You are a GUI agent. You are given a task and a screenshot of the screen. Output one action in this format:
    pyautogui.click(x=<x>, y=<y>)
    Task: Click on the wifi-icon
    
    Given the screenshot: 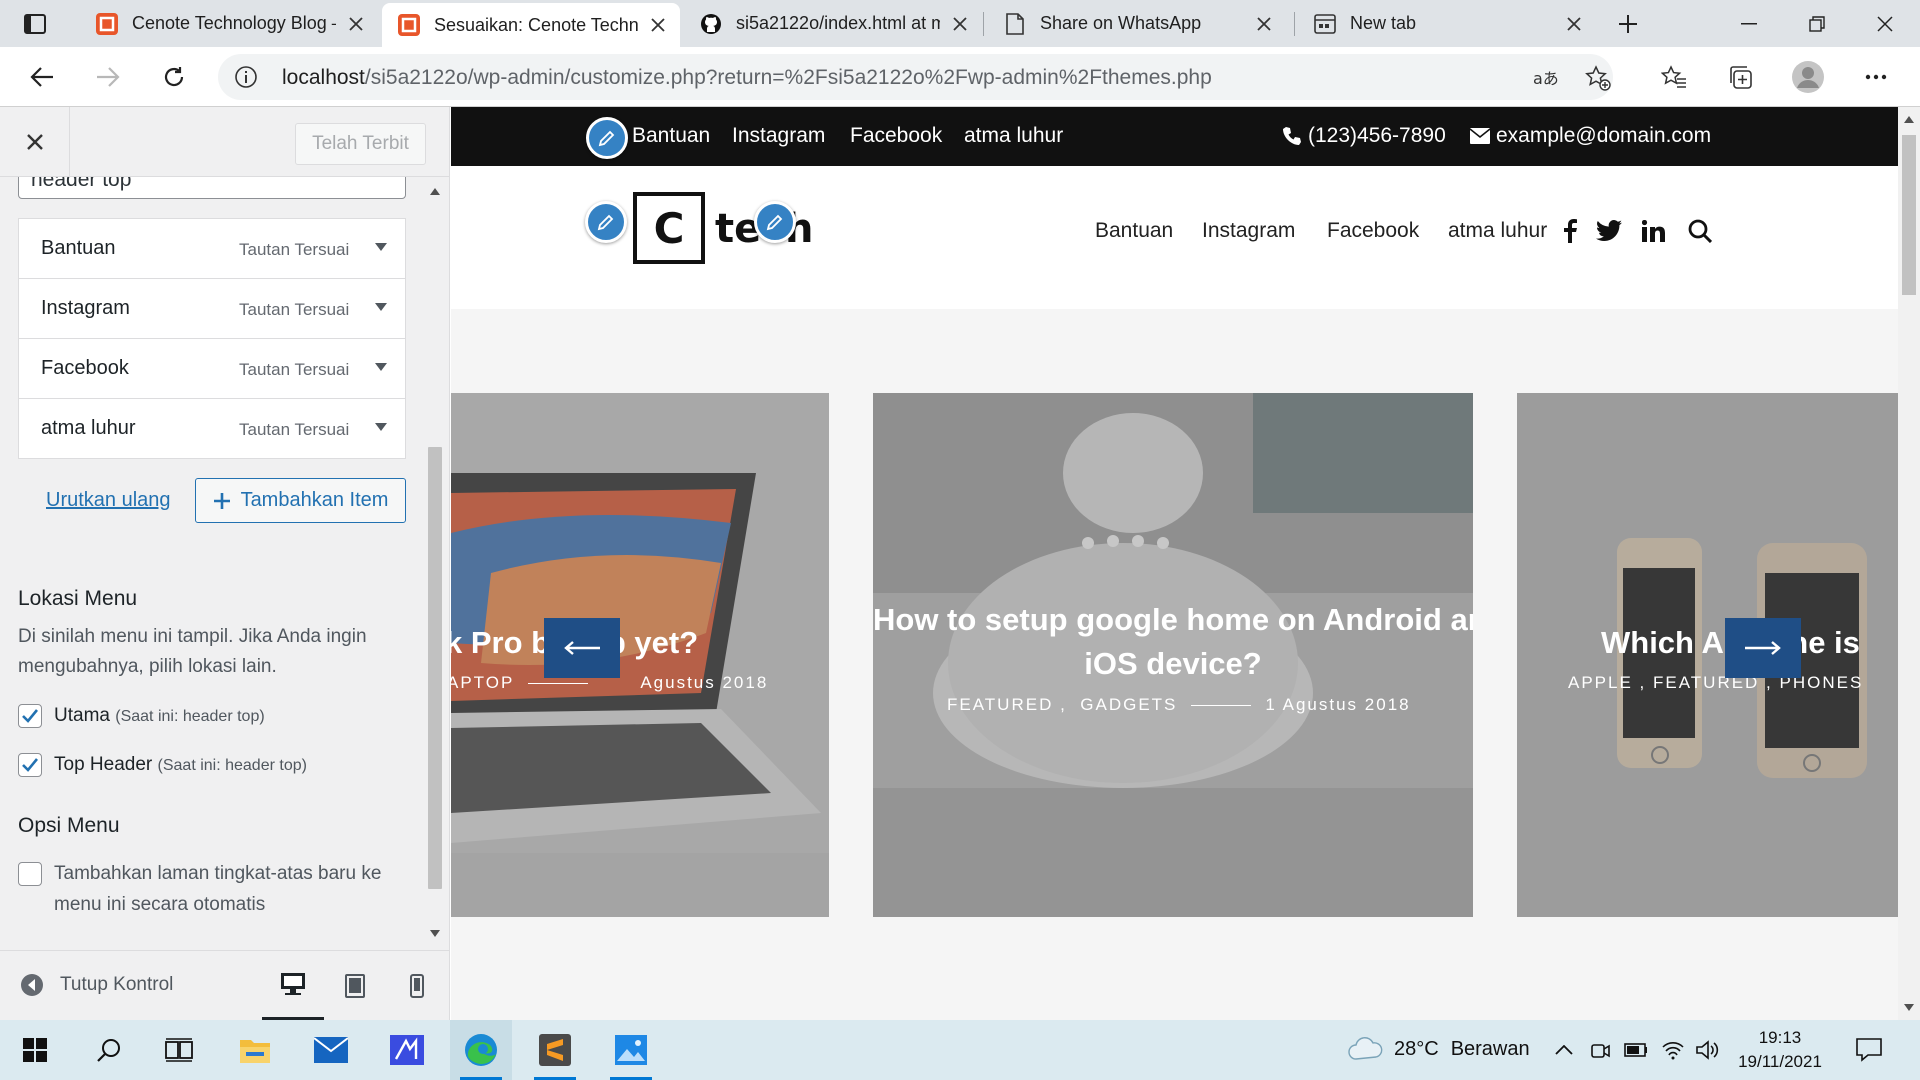 What is the action you would take?
    pyautogui.click(x=1673, y=1050)
    